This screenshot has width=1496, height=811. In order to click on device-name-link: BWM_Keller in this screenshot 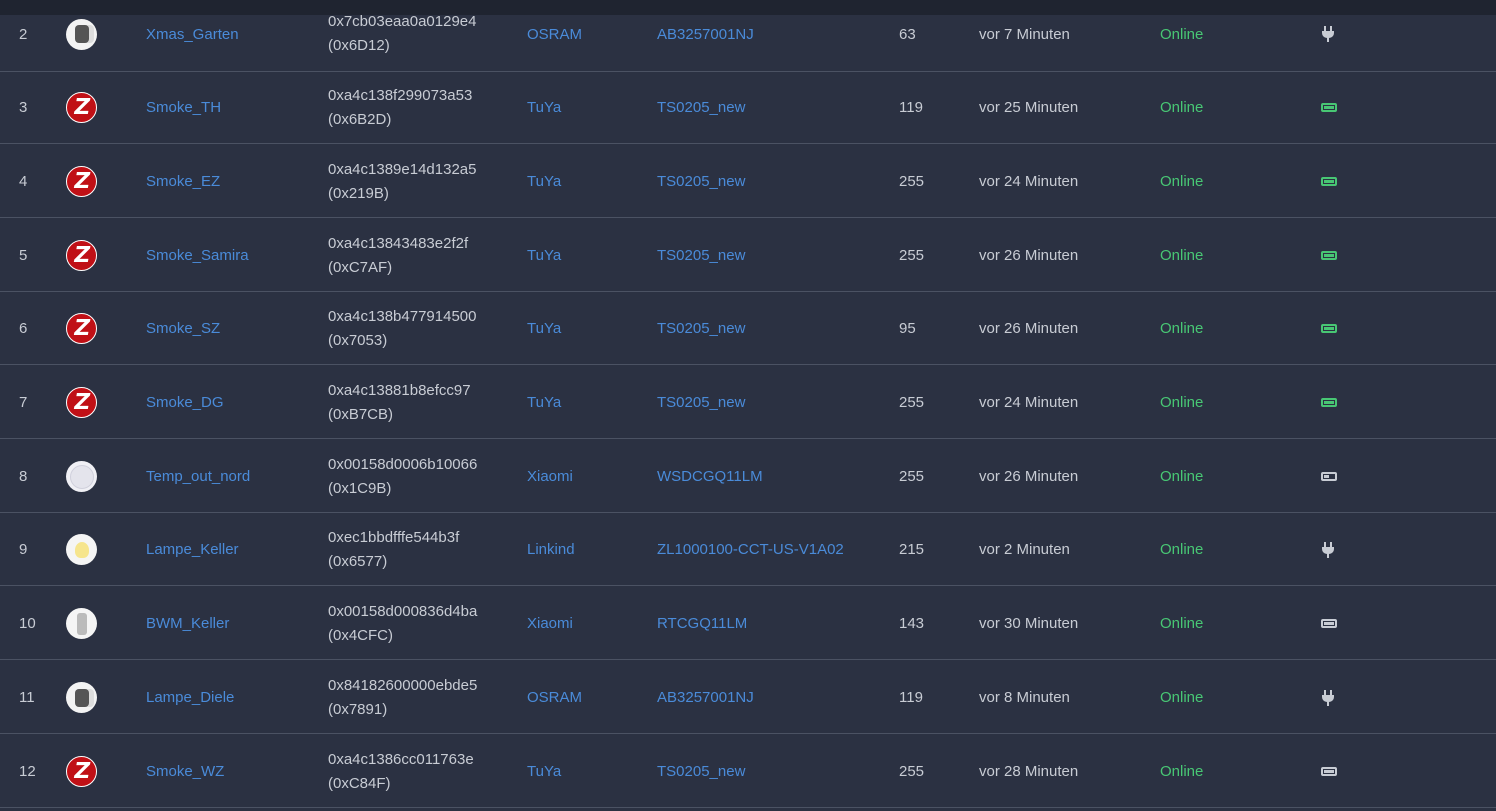, I will do `click(187, 623)`.